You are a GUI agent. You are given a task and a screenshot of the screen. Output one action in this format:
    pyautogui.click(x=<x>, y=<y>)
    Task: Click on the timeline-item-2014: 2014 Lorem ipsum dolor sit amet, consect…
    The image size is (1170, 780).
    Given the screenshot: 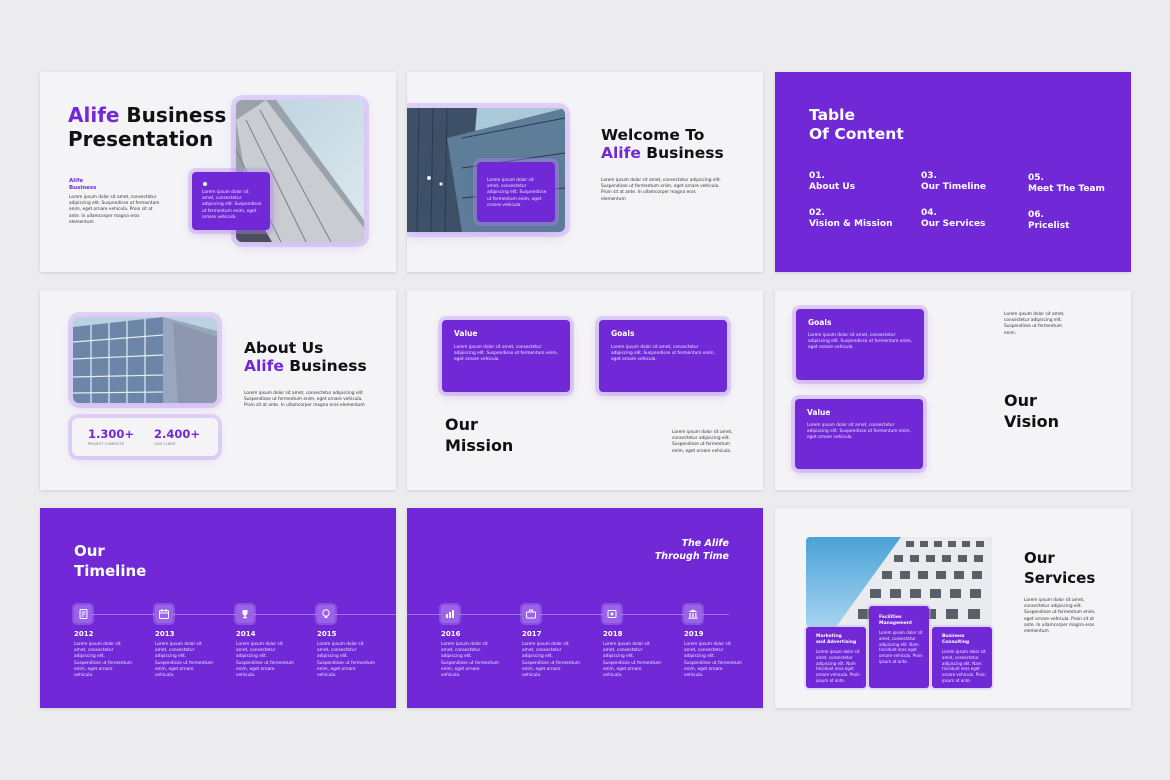 What is the action you would take?
    pyautogui.click(x=265, y=642)
    